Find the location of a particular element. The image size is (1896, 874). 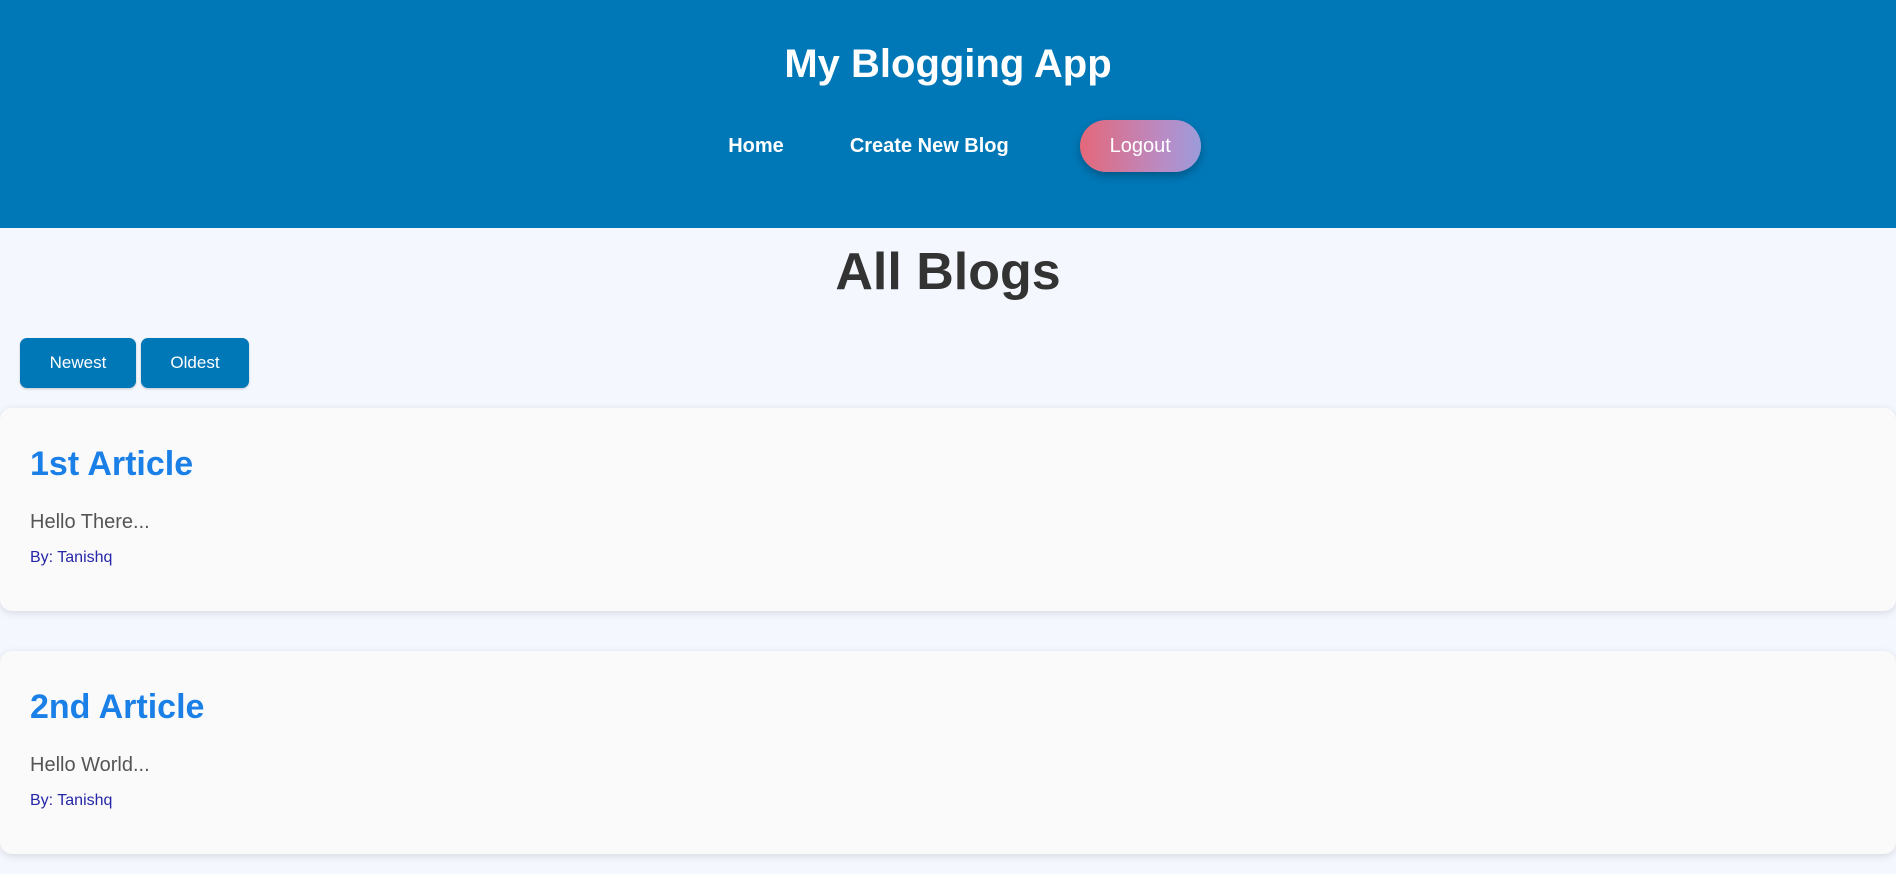

main-nav: Home Create New Blog Logout is located at coordinates (948, 146).